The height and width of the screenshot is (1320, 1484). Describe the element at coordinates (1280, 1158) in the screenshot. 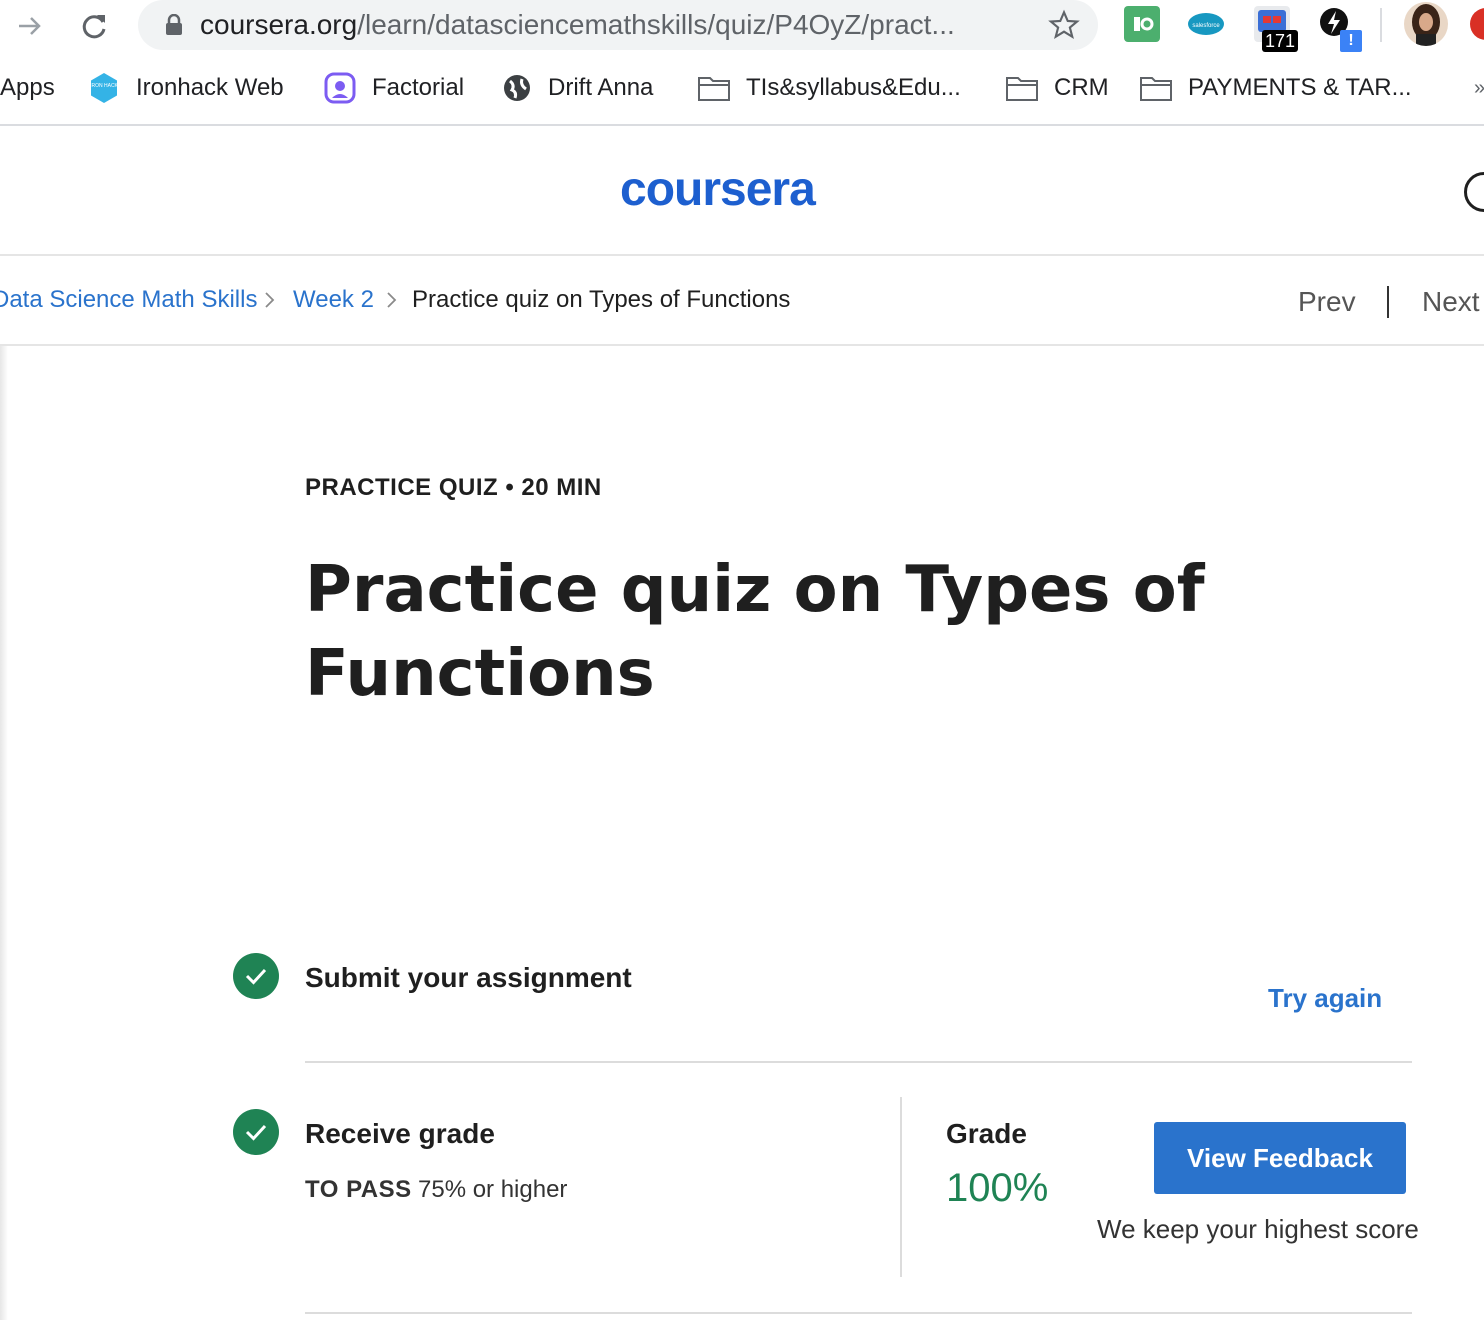

I see `view-feedback-button: View Feedback` at that location.